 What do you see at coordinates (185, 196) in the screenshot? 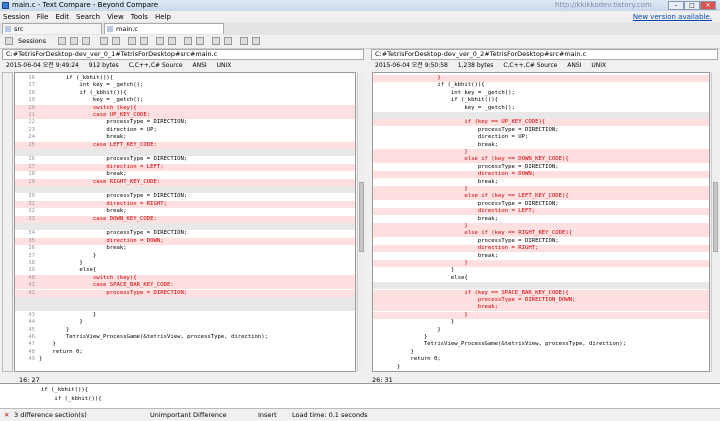
I see `code-line: 30 processType = DIRECTION;` at bounding box center [185, 196].